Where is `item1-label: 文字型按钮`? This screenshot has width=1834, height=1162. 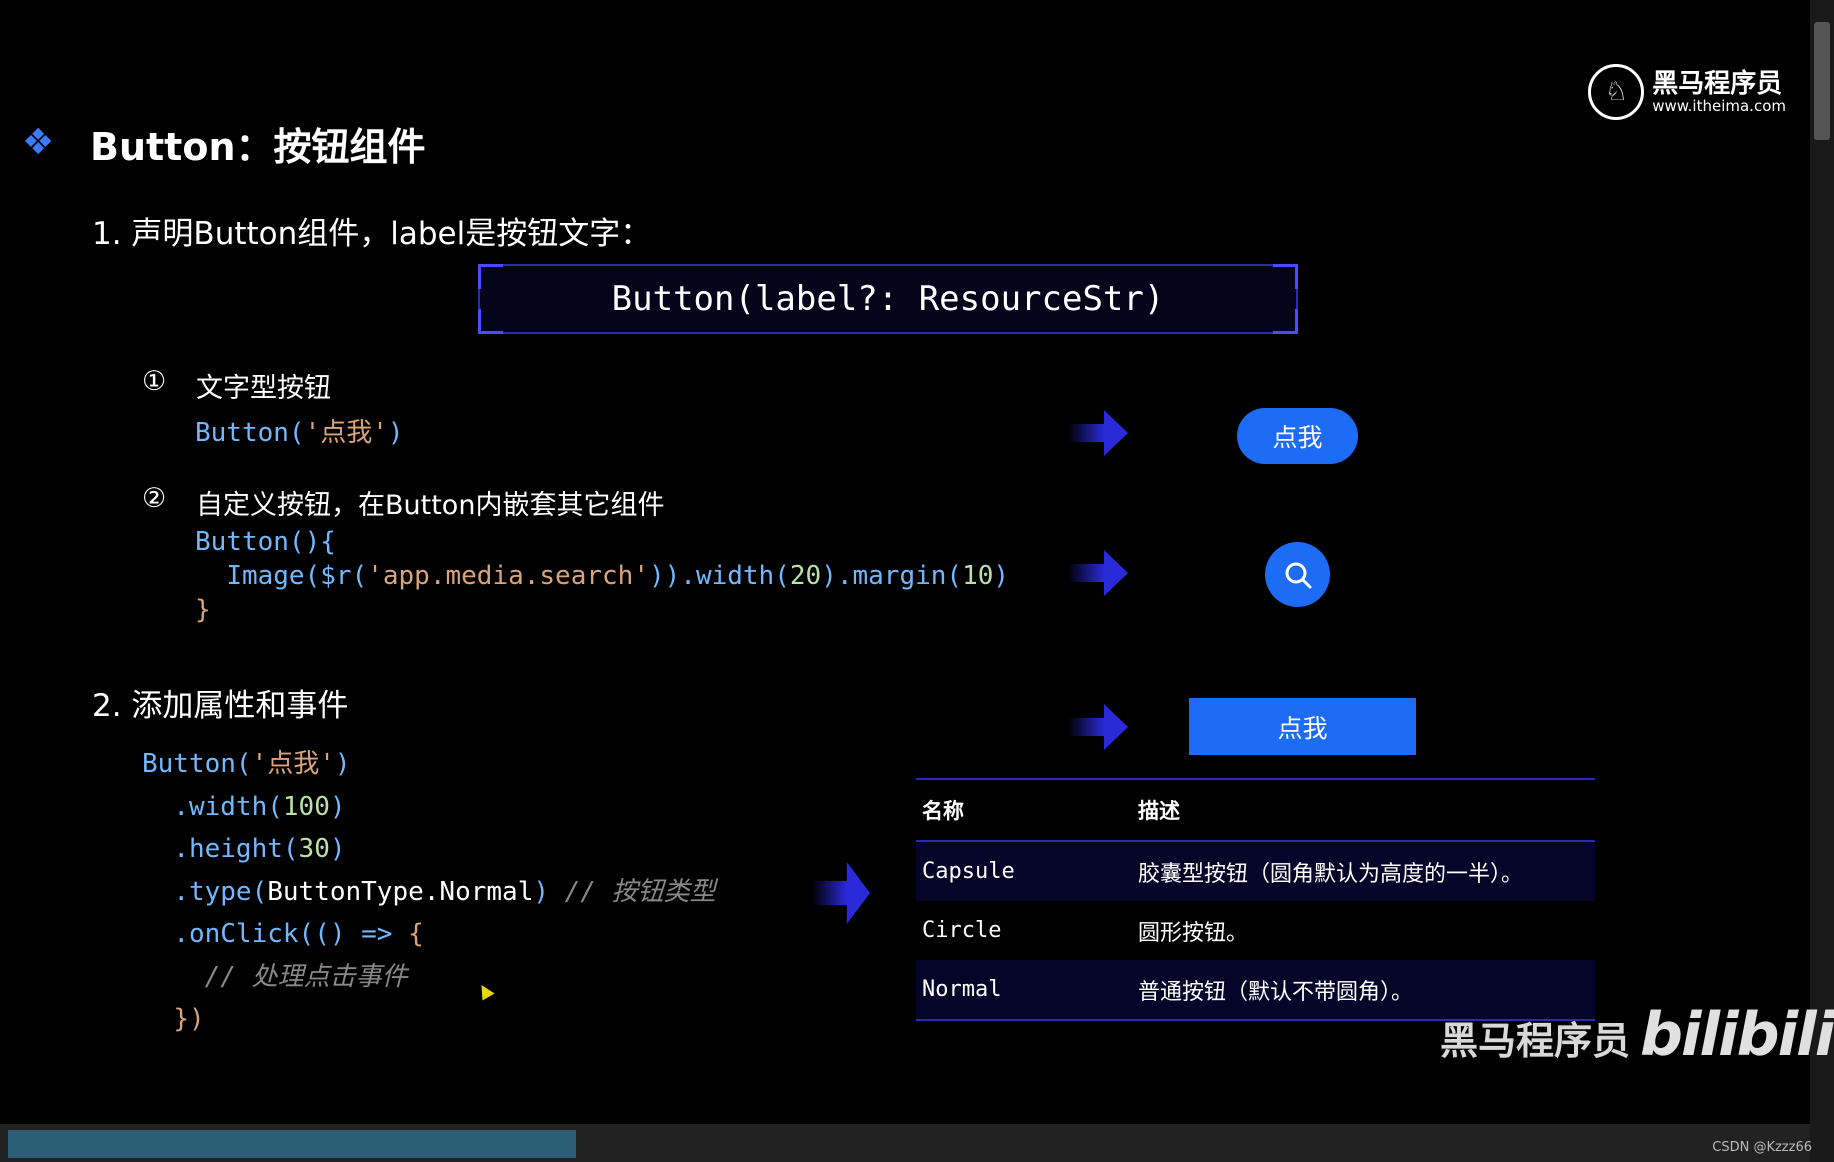 item1-label: 文字型按钮 is located at coordinates (263, 388).